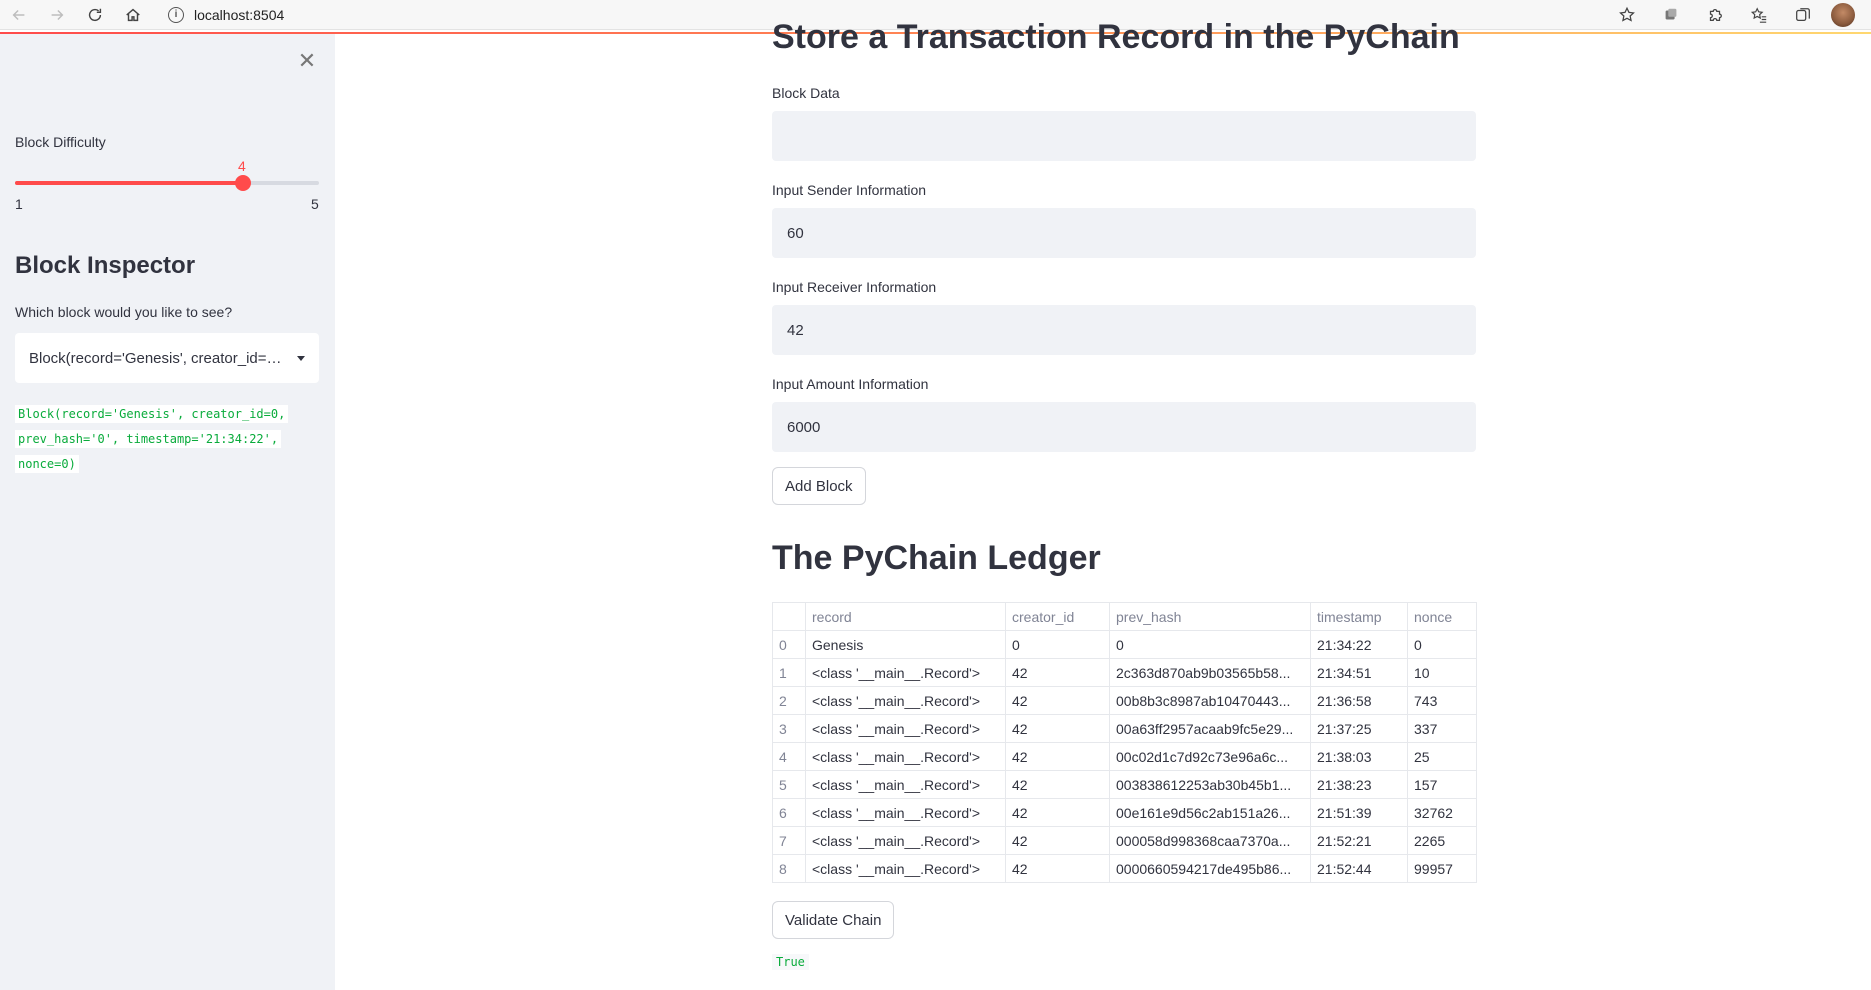 The height and width of the screenshot is (990, 1871). What do you see at coordinates (1124, 136) in the screenshot?
I see `block-data-input` at bounding box center [1124, 136].